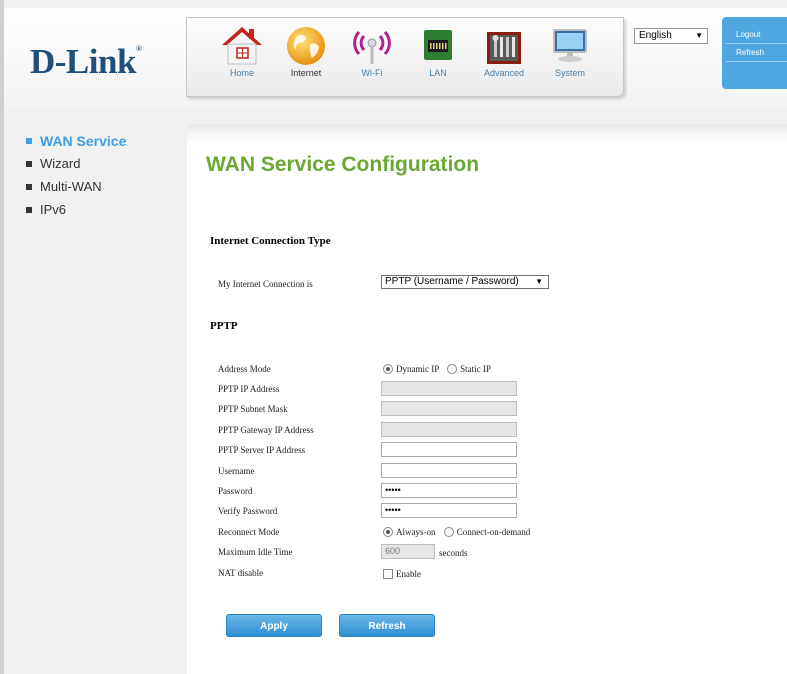 The height and width of the screenshot is (674, 787). I want to click on address-mode-options: Dynamic IP Static IP, so click(437, 369).